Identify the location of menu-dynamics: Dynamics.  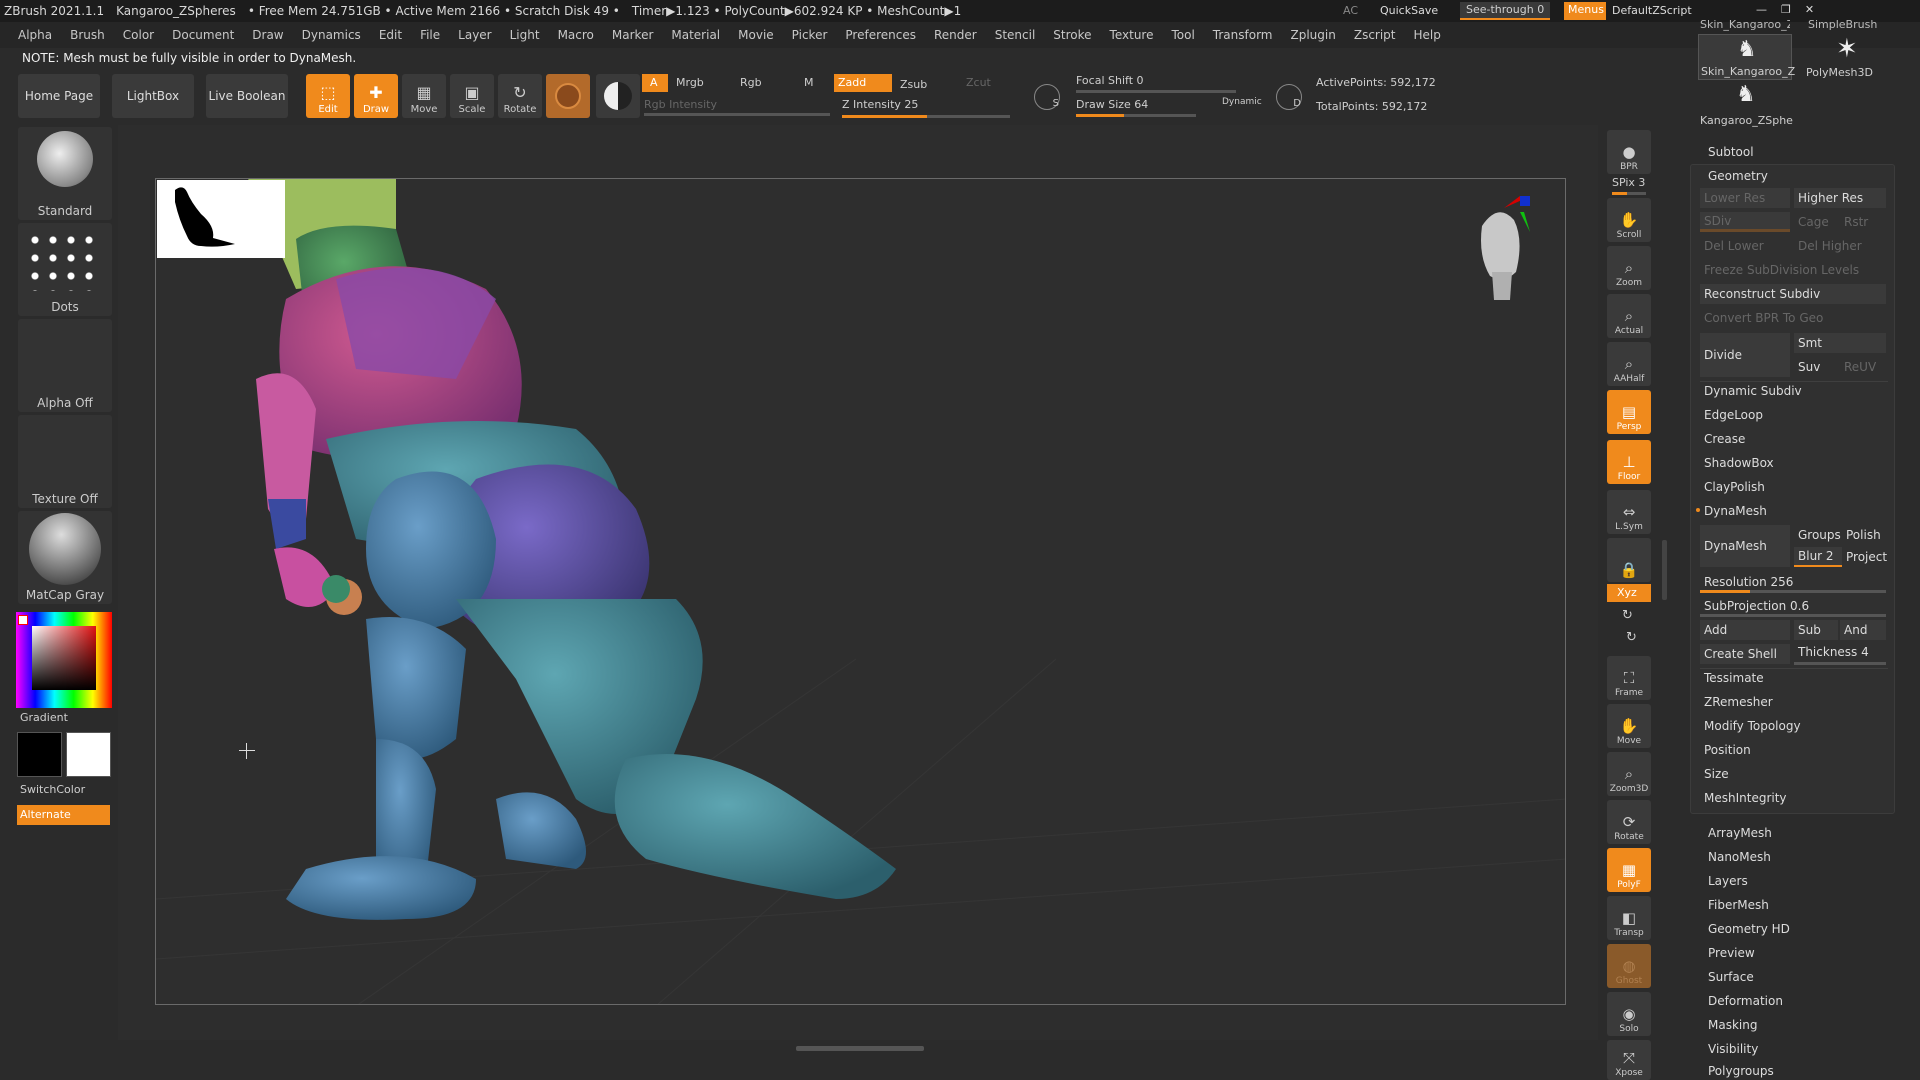
(331, 35).